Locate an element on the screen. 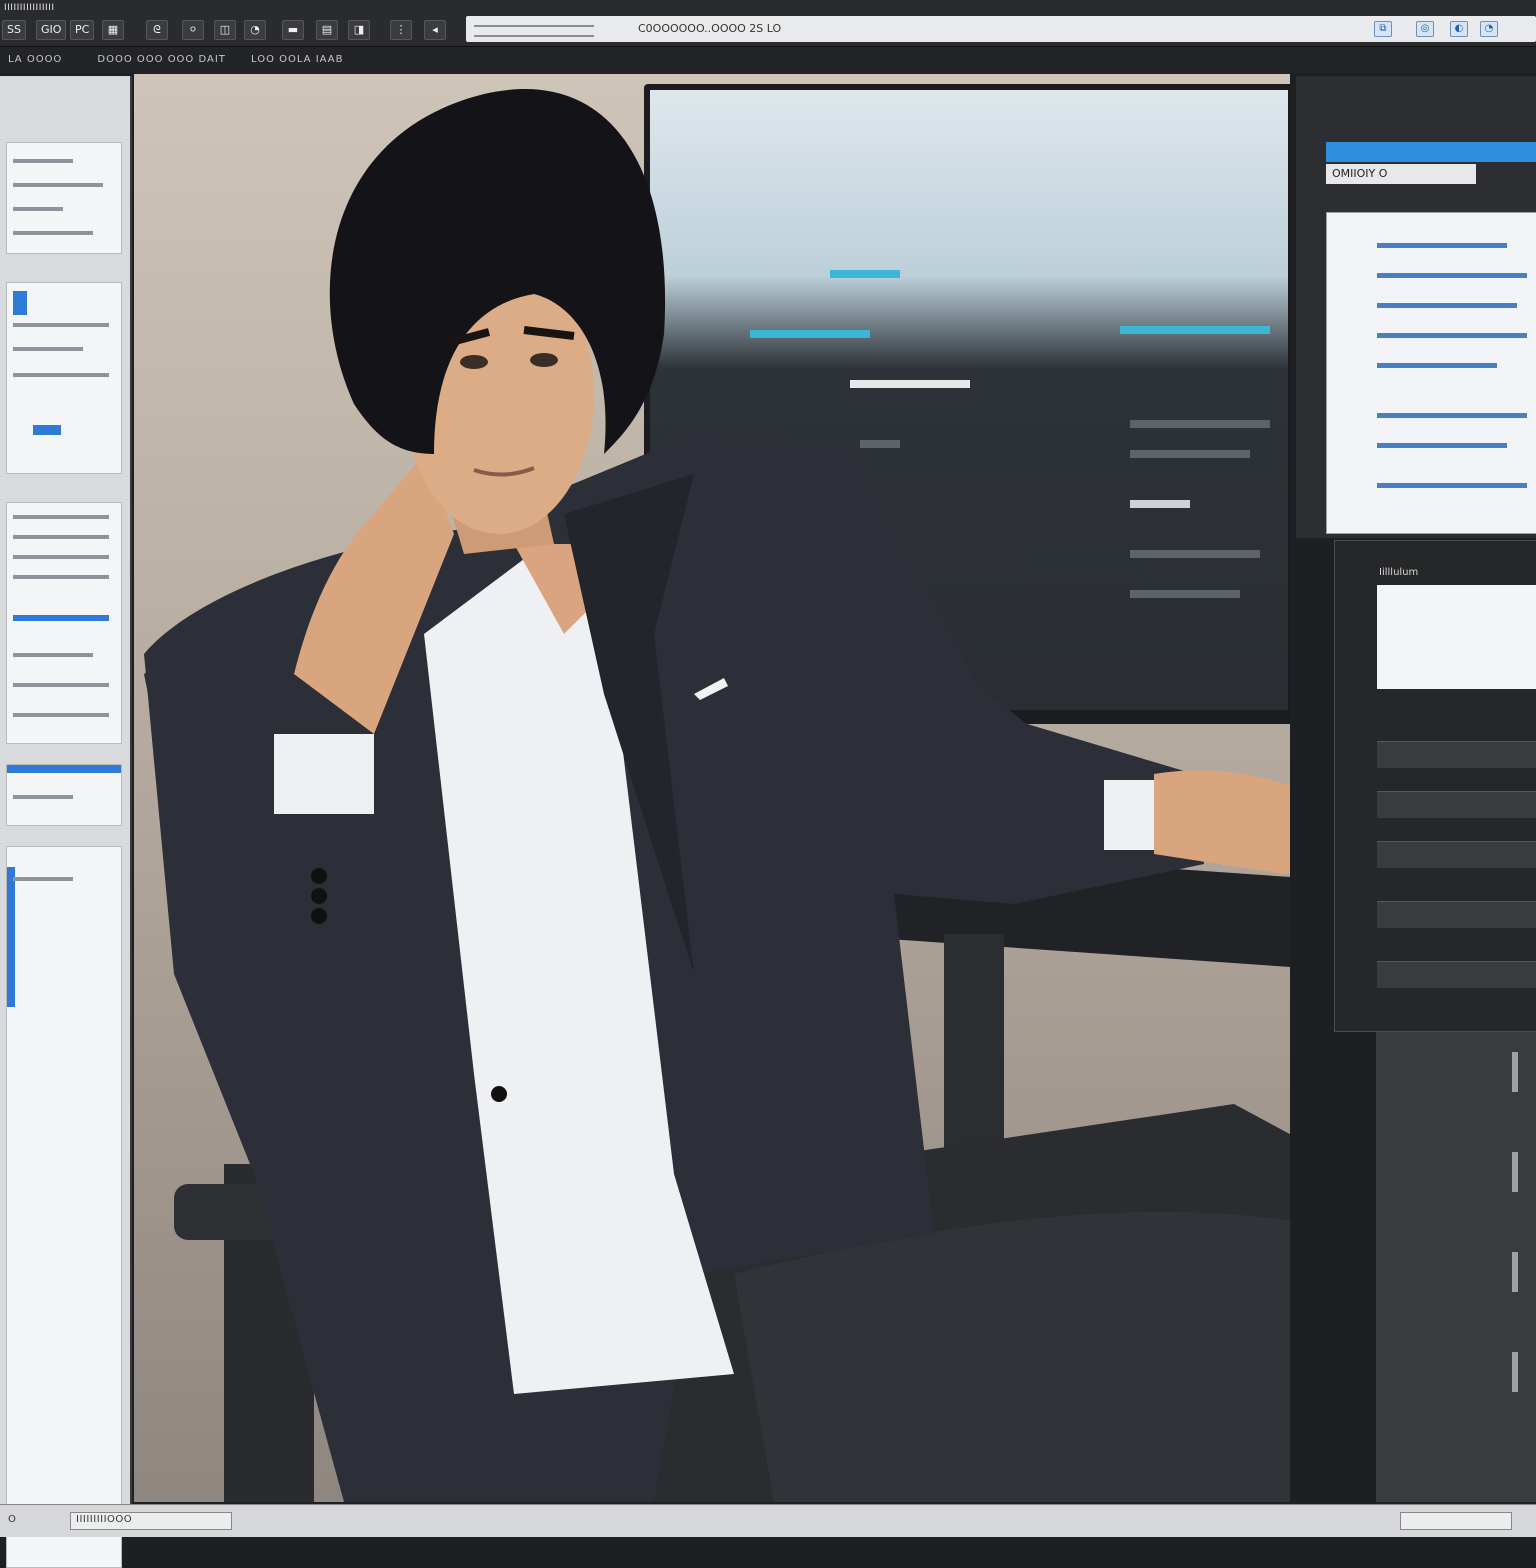  address-text: C0OOOOOO..OOOO 2S LO is located at coordinates (710, 28).